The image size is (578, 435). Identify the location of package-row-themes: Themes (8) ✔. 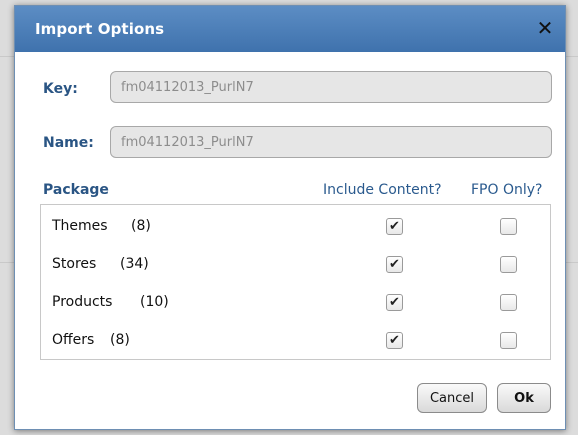
(295, 227).